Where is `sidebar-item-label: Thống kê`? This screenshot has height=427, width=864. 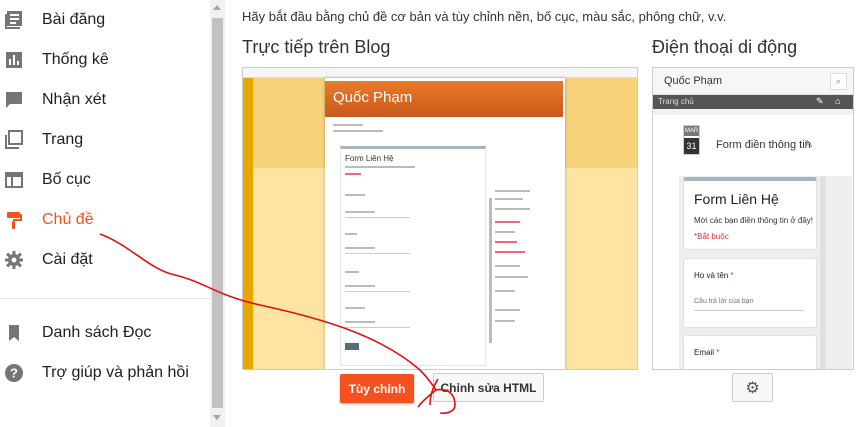 sidebar-item-label: Thống kê is located at coordinates (75, 59).